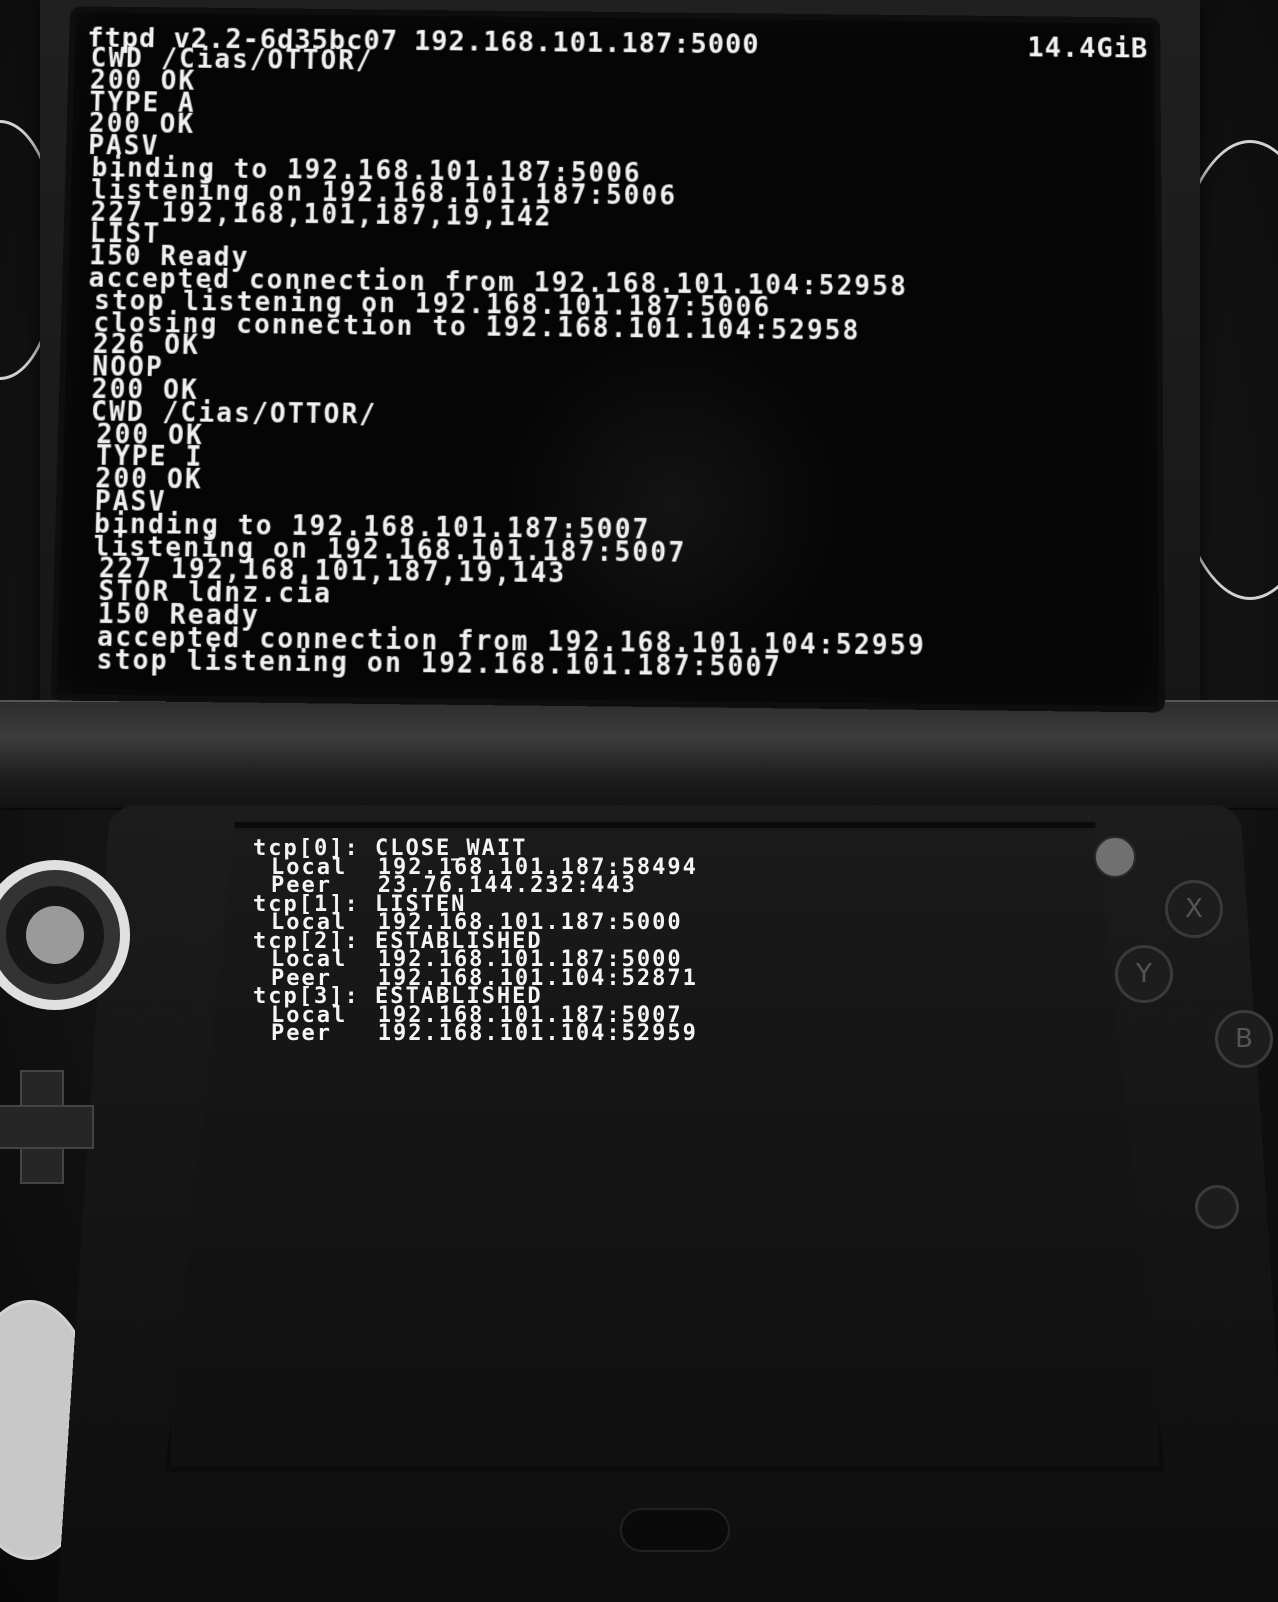 Image resolution: width=1278 pixels, height=1602 pixels. Describe the element at coordinates (47, 1127) in the screenshot. I see `dpad` at that location.